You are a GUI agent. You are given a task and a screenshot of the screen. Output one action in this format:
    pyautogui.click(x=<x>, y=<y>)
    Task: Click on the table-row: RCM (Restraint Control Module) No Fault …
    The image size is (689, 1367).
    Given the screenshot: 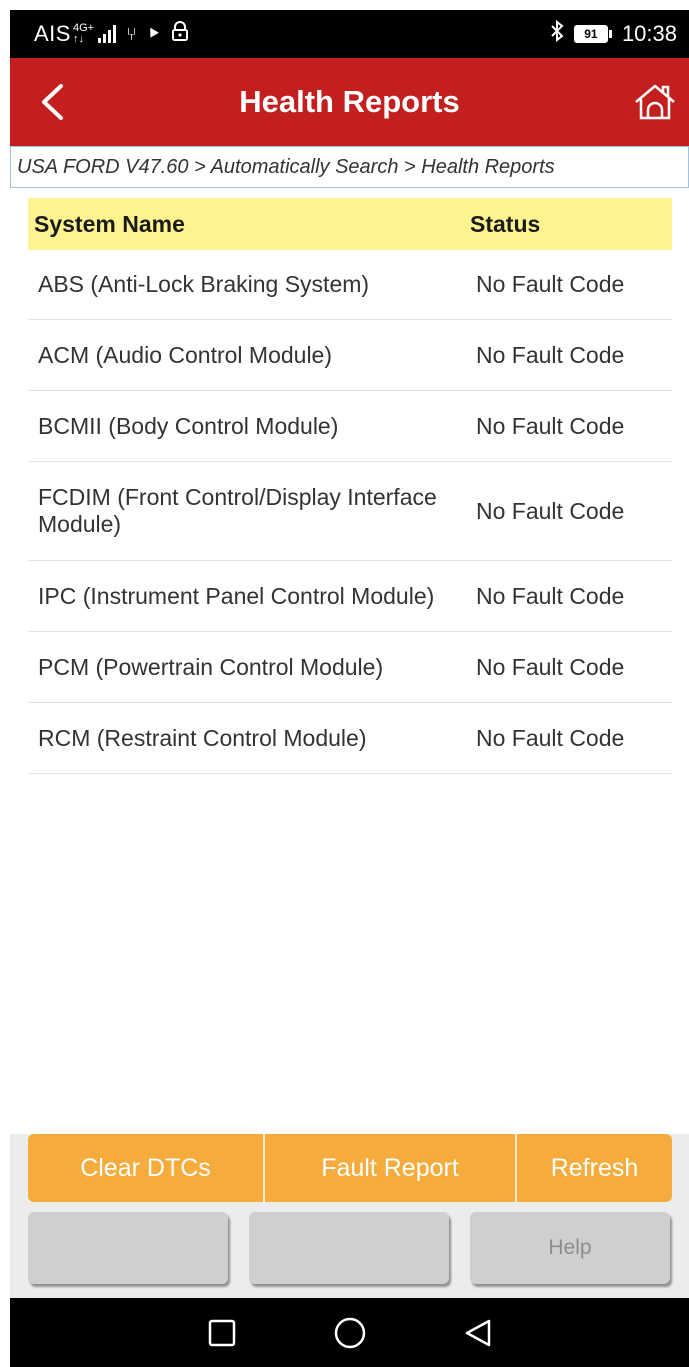 What is the action you would take?
    pyautogui.click(x=350, y=738)
    